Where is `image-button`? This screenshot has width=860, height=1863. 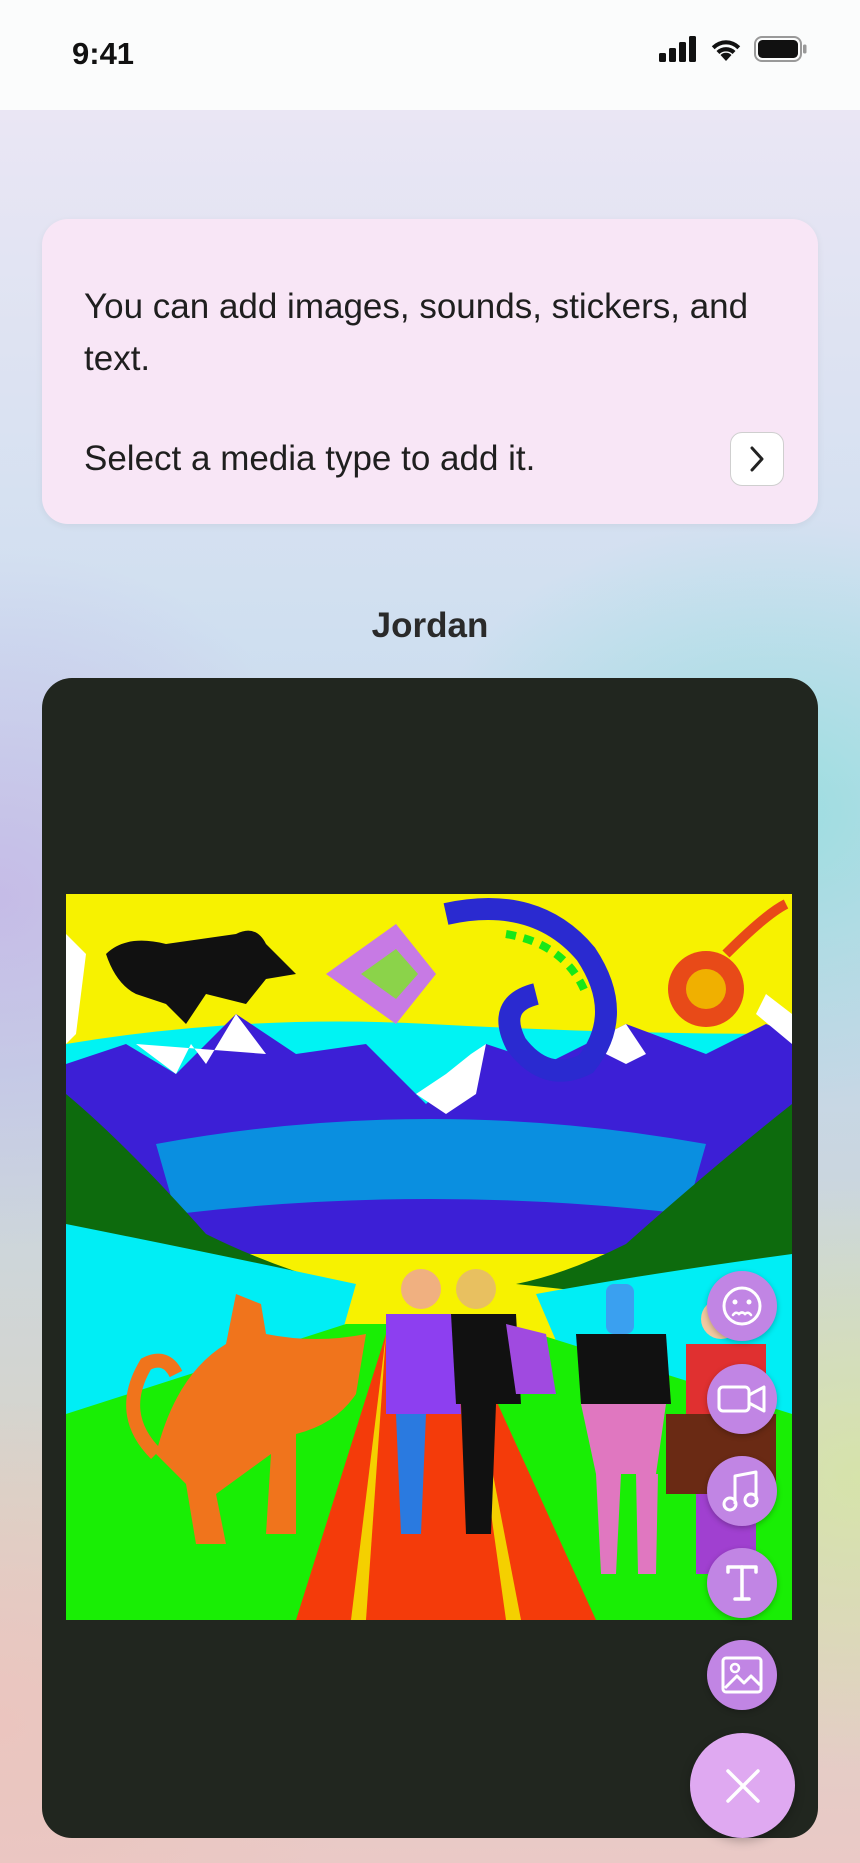
image-button is located at coordinates (742, 1675).